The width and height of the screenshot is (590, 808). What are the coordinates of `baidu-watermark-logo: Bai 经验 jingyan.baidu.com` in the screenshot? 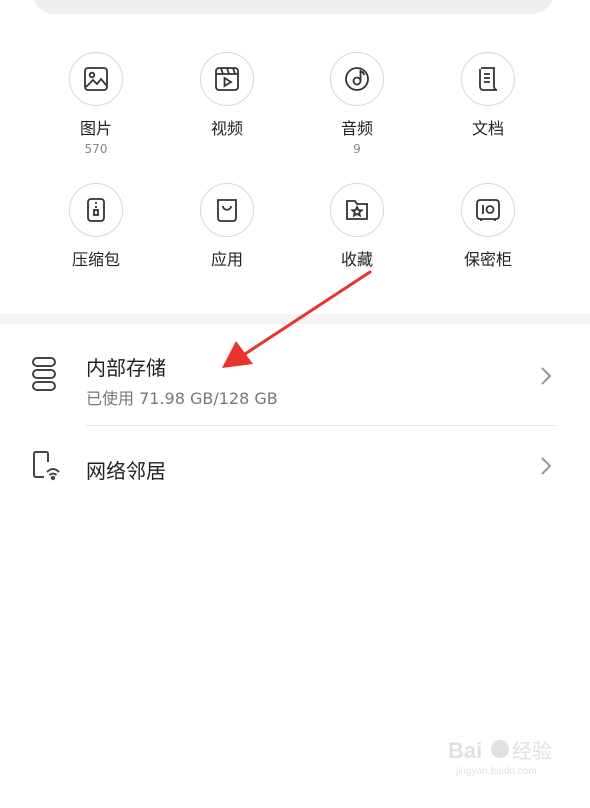 It's located at (504, 759).